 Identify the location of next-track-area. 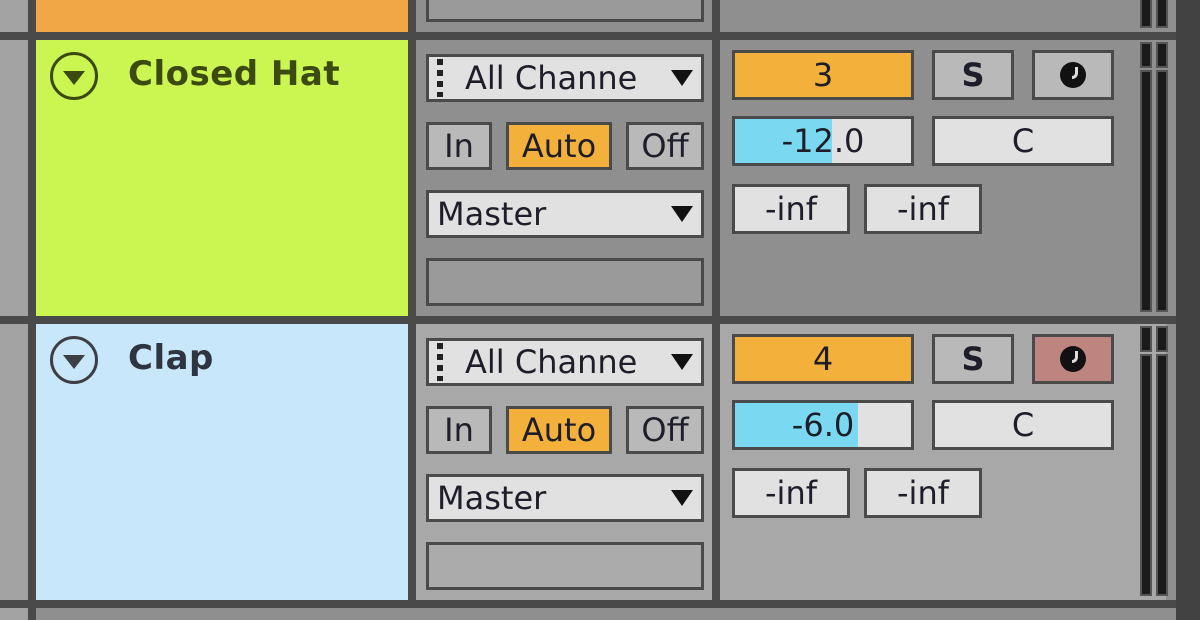
(606, 614).